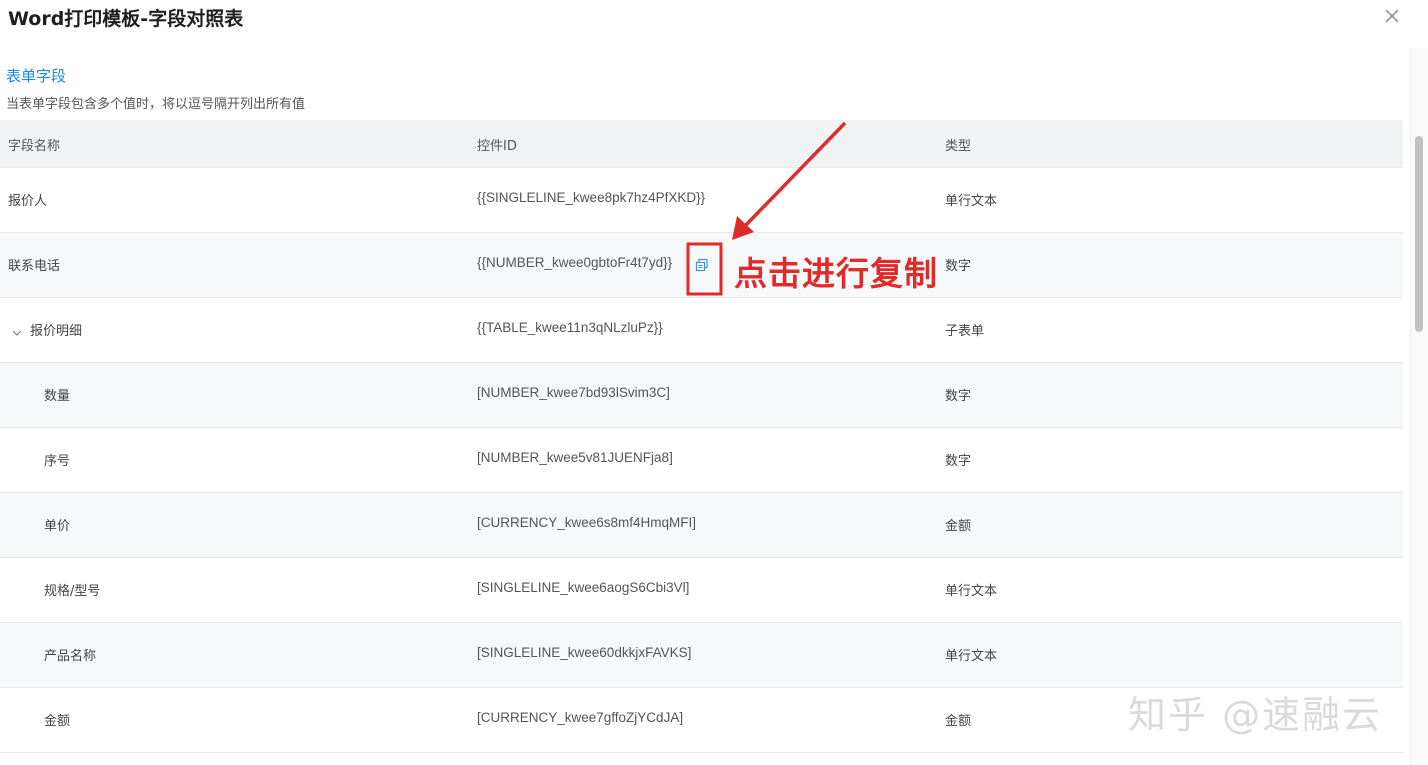 Image resolution: width=1428 pixels, height=765 pixels. I want to click on table-row: 单价 [CURRENCY_kwee6s8mf4HmqMFI] 金额, so click(701, 525).